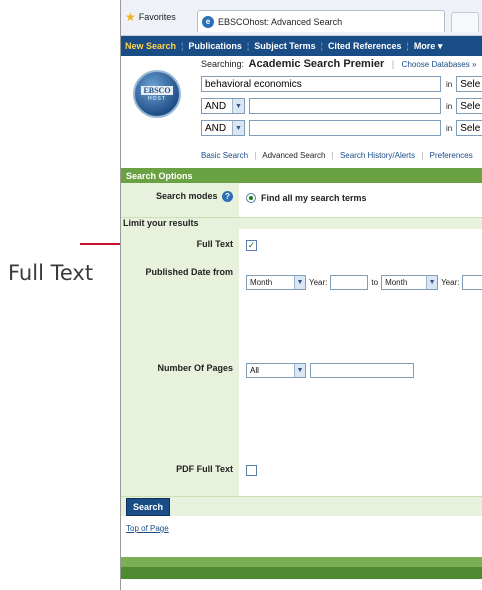 The image size is (482, 590). Describe the element at coordinates (130, 17) in the screenshot. I see `star-icon: ★` at that location.